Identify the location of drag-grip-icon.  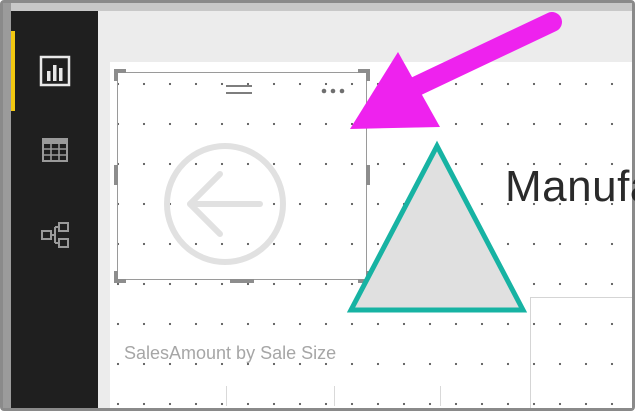
(239, 90).